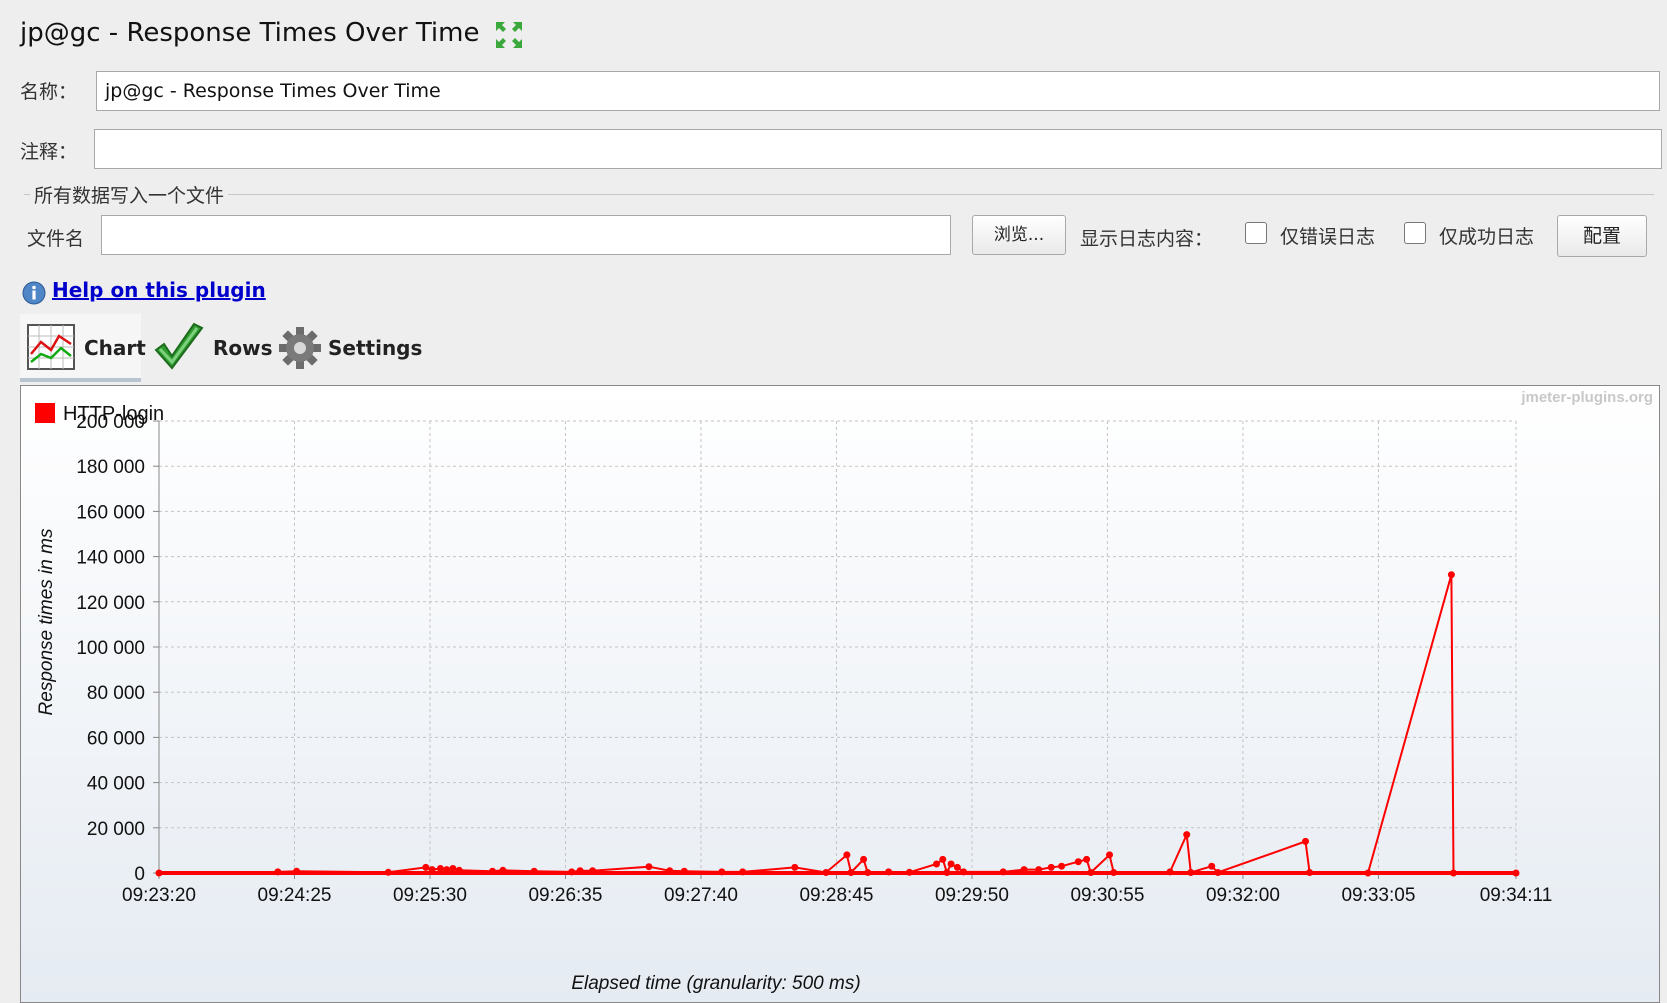  Describe the element at coordinates (45, 413) in the screenshot. I see `legend-swatch` at that location.